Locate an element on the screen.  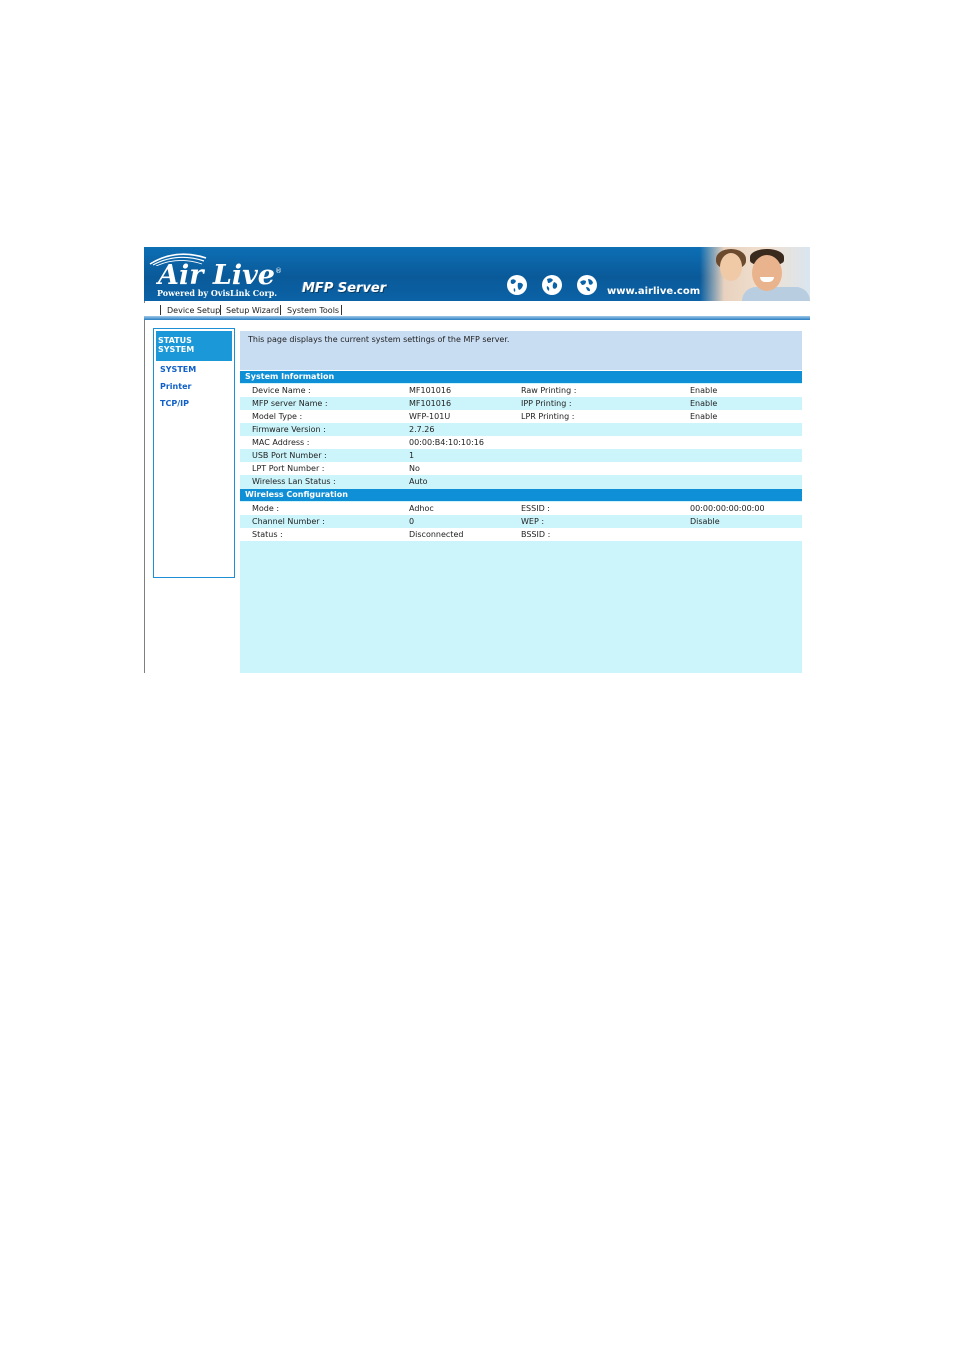
table-row: Status : Disconnected BSSID : is located at coordinates (521, 534).